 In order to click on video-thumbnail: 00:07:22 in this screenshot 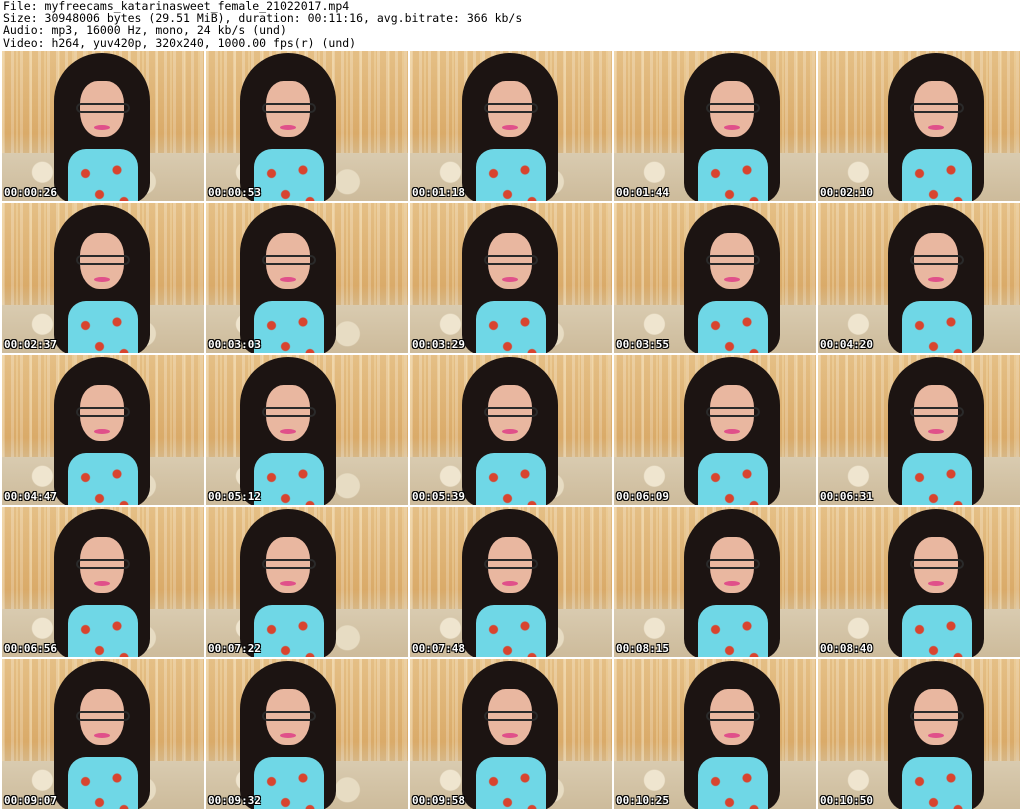, I will do `click(307, 582)`.